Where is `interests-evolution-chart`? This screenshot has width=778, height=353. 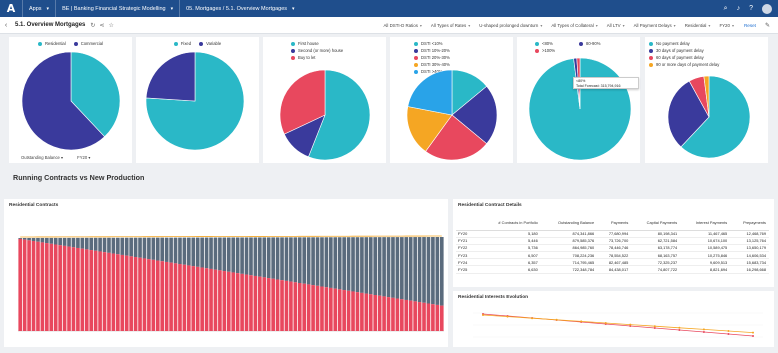
interests-evolution-chart is located at coordinates (613, 319).